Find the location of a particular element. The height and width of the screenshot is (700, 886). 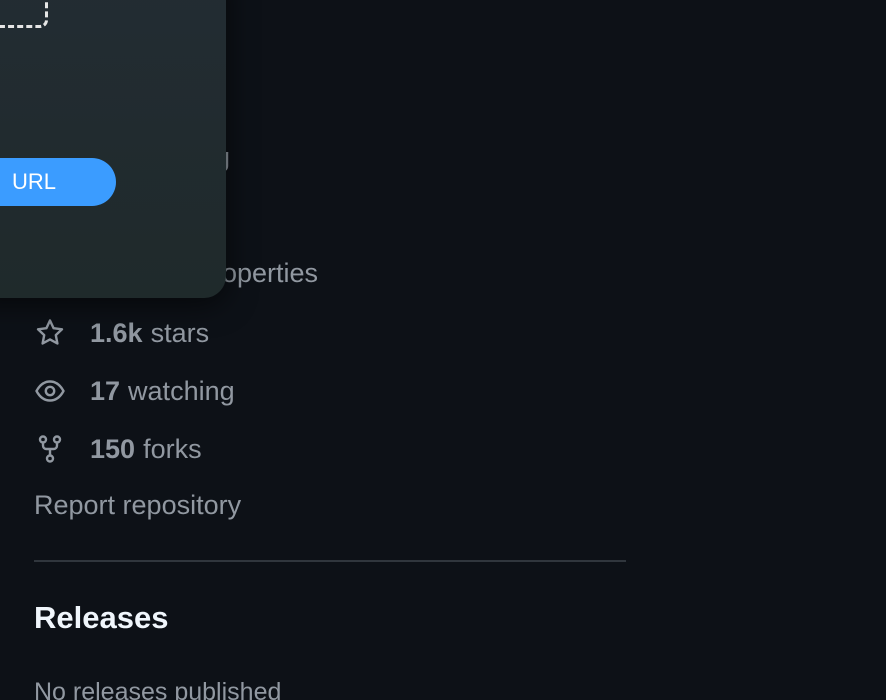

watching-label: watching is located at coordinates (181, 390).